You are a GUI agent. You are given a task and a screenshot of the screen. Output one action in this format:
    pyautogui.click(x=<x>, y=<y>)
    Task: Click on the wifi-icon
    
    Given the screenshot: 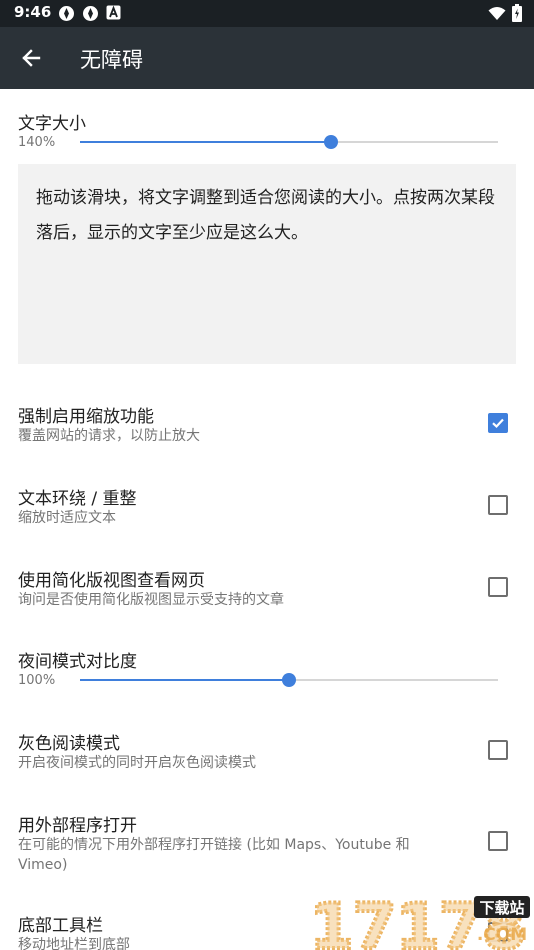 What is the action you would take?
    pyautogui.click(x=497, y=13)
    